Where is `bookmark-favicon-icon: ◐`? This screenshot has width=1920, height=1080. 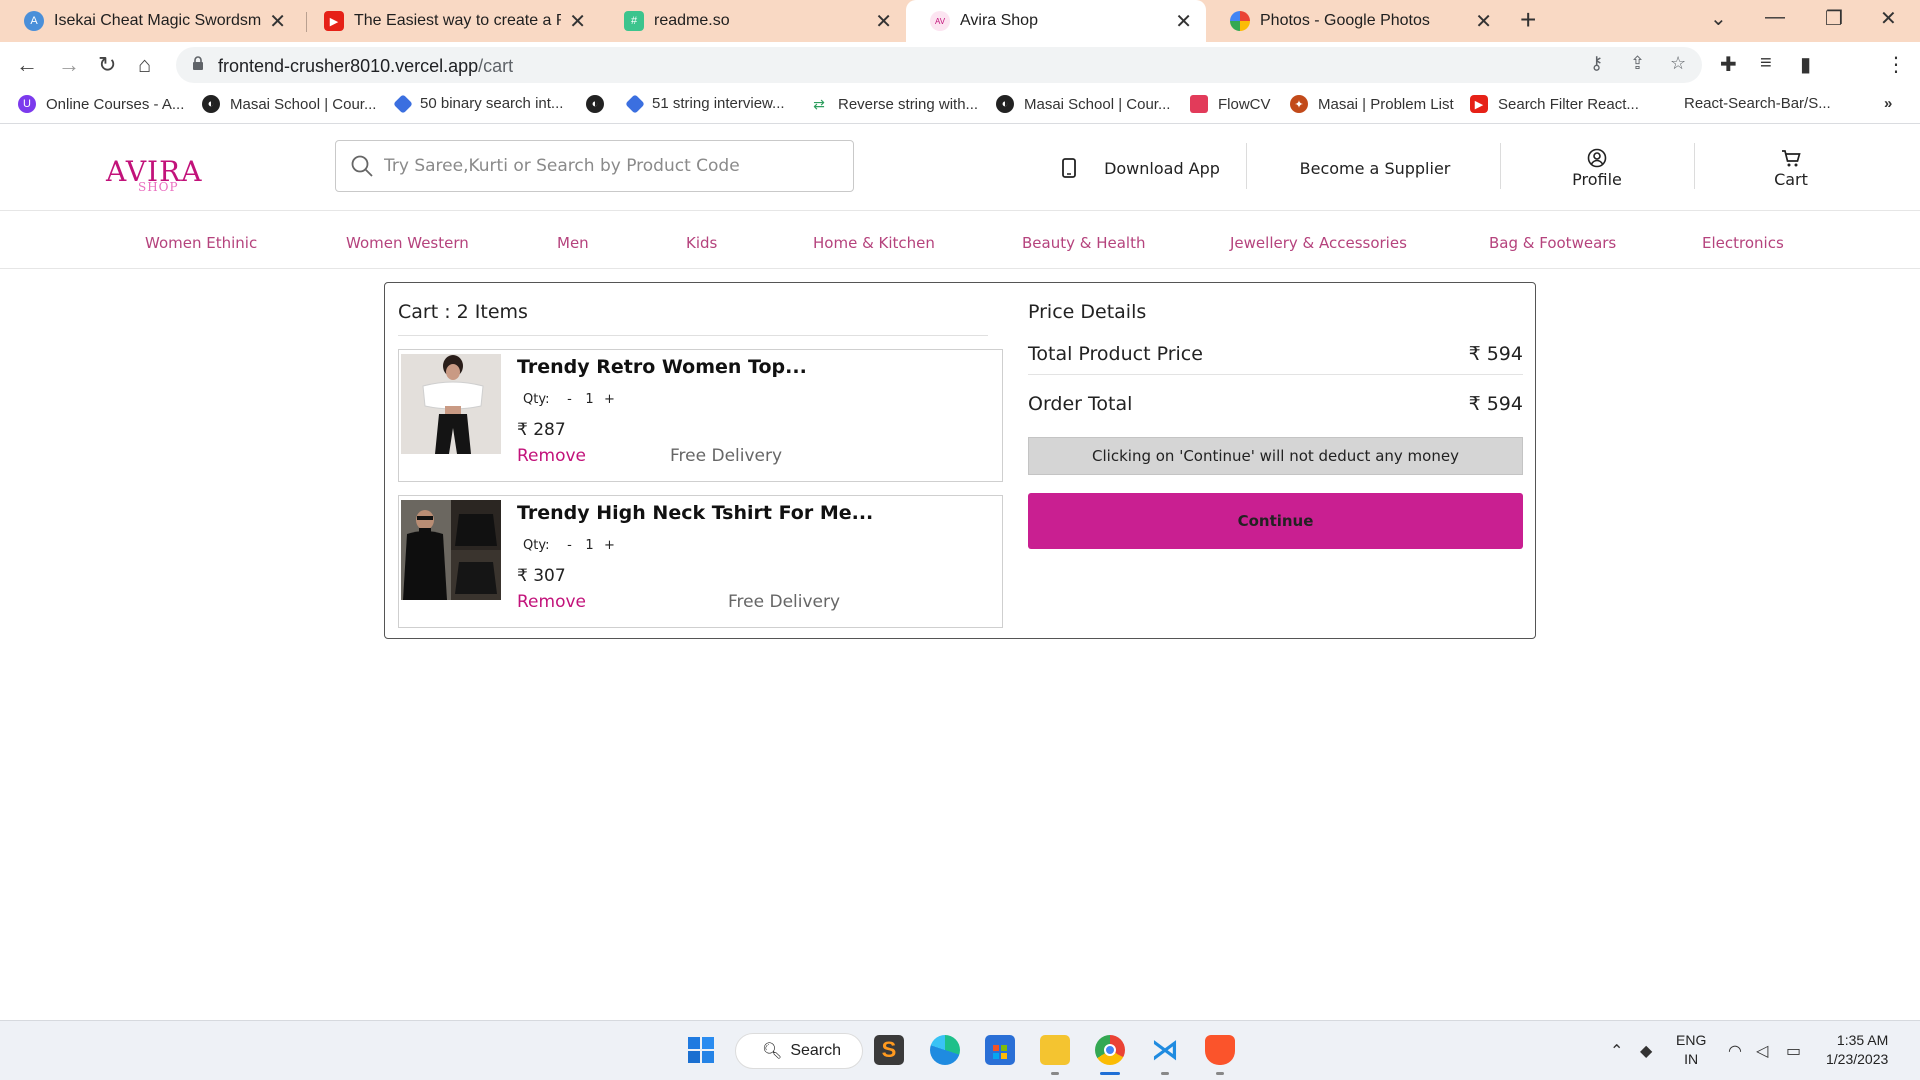 bookmark-favicon-icon: ◐ is located at coordinates (211, 104).